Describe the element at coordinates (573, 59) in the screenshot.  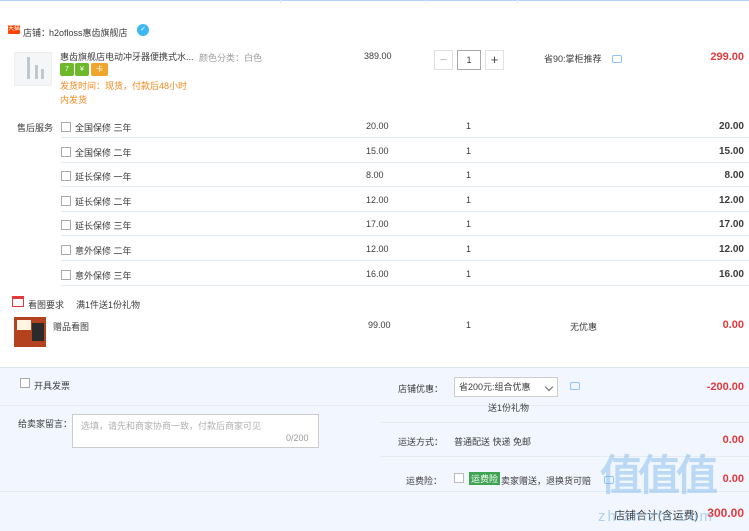
I see `promo-saving: 省90:掌柜推荐` at that location.